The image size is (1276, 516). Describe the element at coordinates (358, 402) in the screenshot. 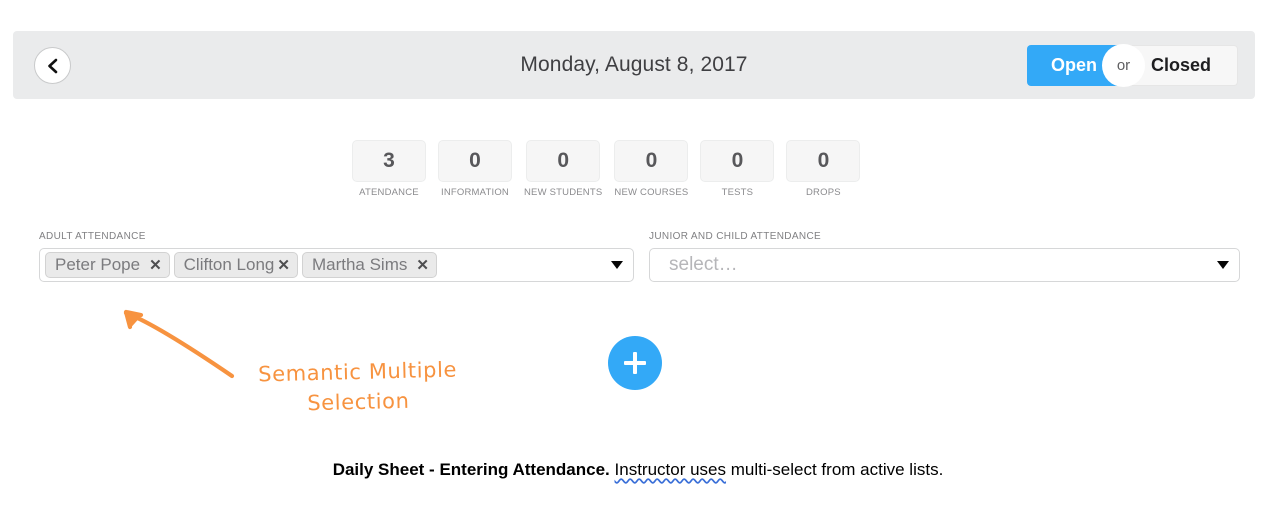

I see `annotation-line-2: Selection` at that location.